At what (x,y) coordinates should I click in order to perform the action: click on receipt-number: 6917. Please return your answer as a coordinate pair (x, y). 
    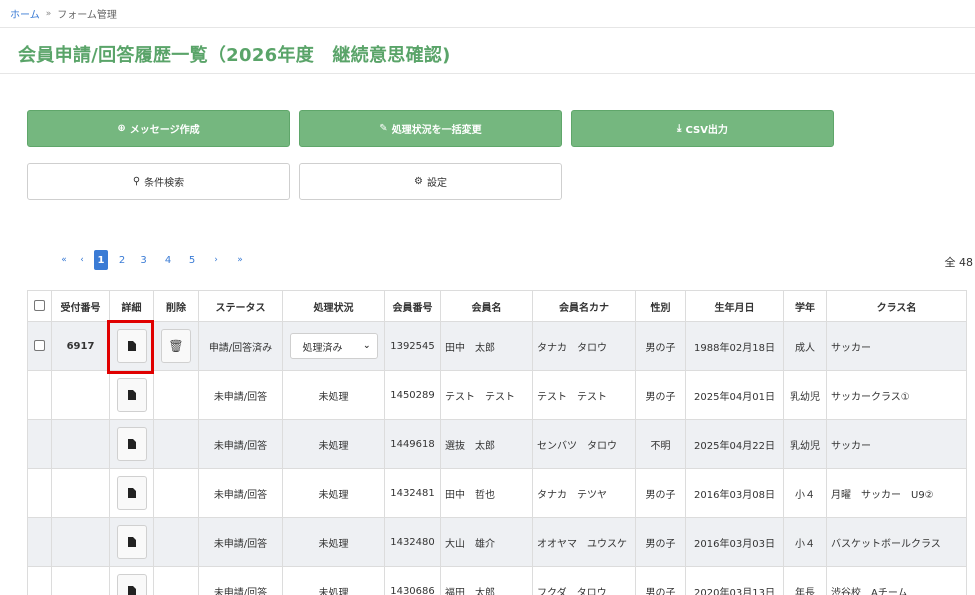
    Looking at the image, I should click on (80, 346).